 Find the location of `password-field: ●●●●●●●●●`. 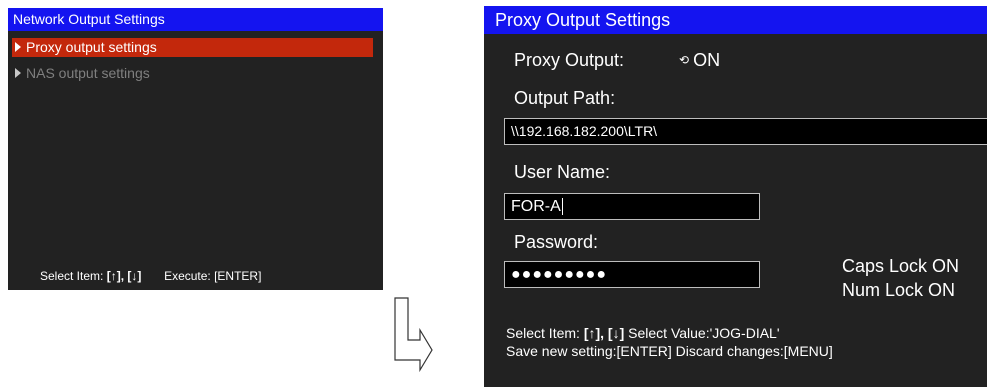

password-field: ●●●●●●●●● is located at coordinates (632, 274).